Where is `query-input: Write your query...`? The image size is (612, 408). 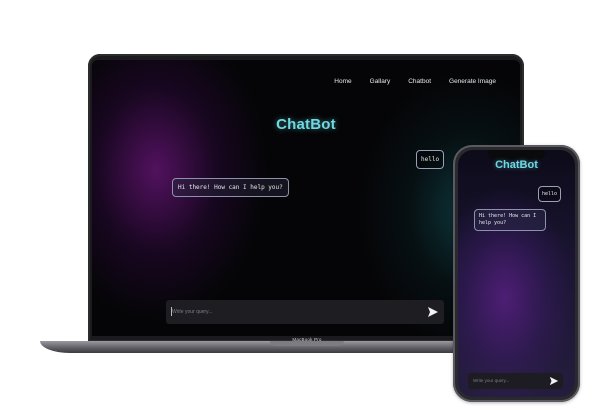 query-input: Write your query... is located at coordinates (305, 312).